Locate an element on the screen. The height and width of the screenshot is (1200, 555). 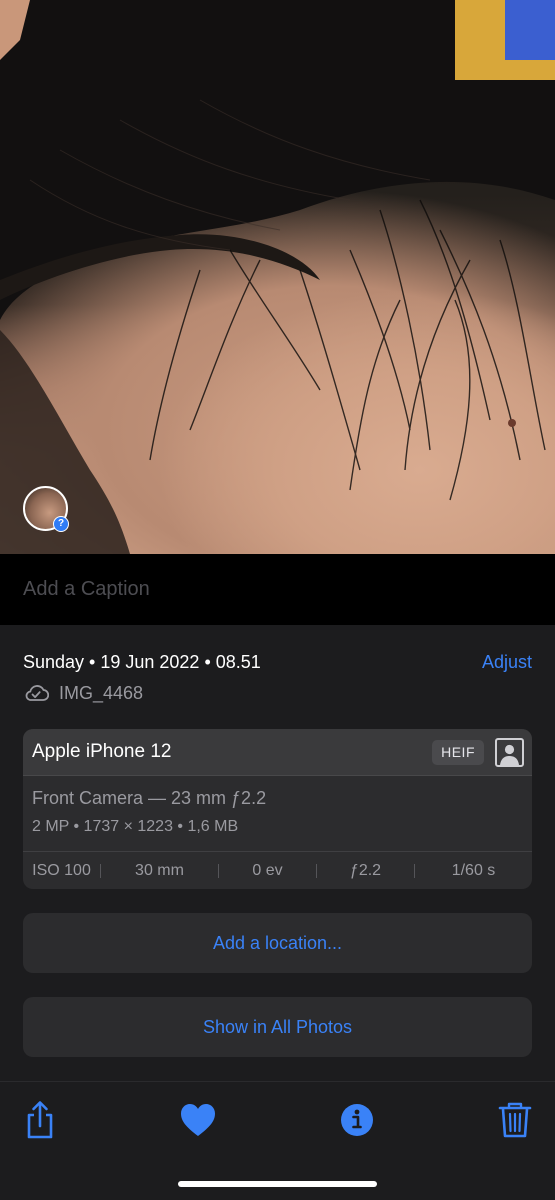
file-row: IMG_4468 is located at coordinates (83, 693).